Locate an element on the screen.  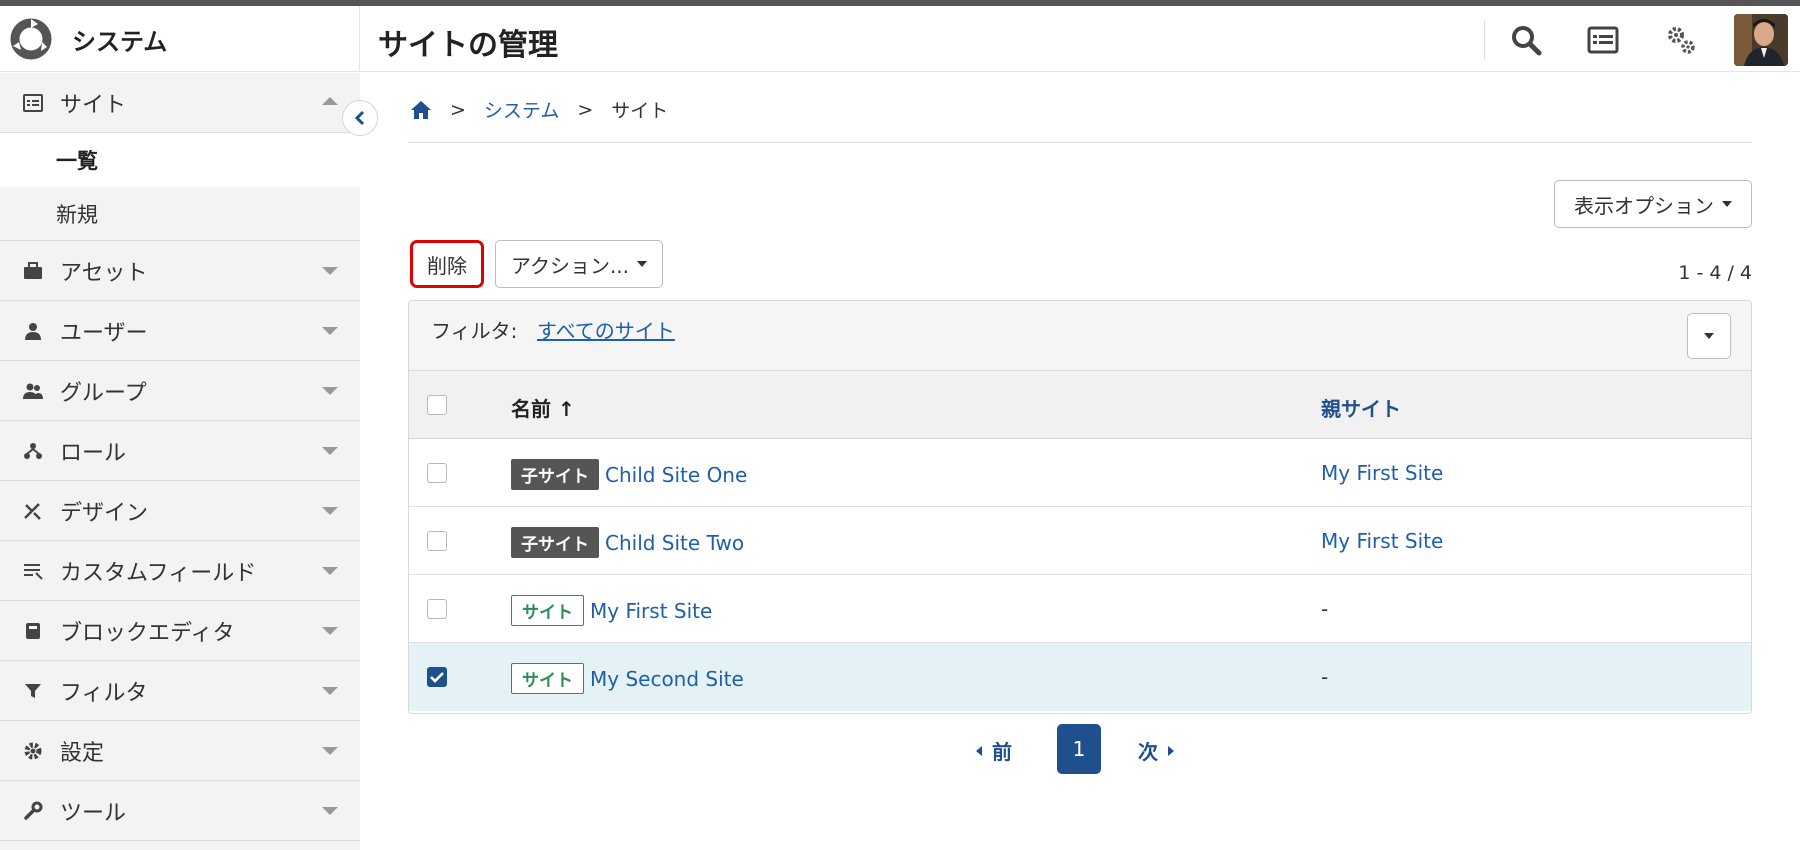
site-list-button is located at coordinates (1603, 40).